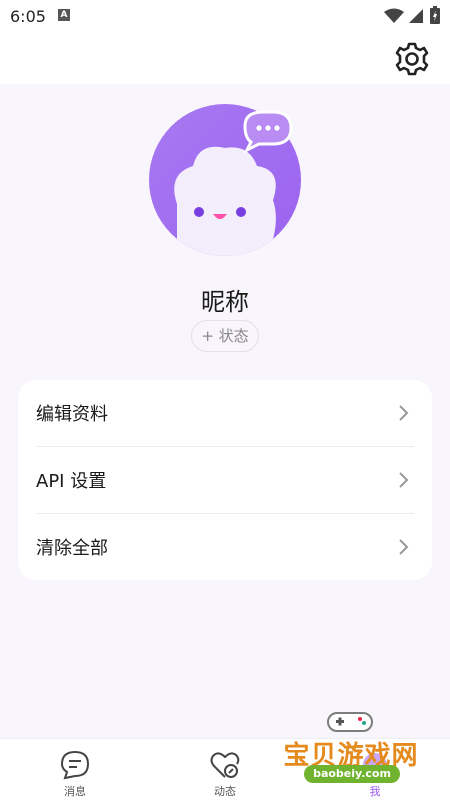 This screenshot has width=450, height=800. What do you see at coordinates (75, 765) in the screenshot?
I see `message-icon` at bounding box center [75, 765].